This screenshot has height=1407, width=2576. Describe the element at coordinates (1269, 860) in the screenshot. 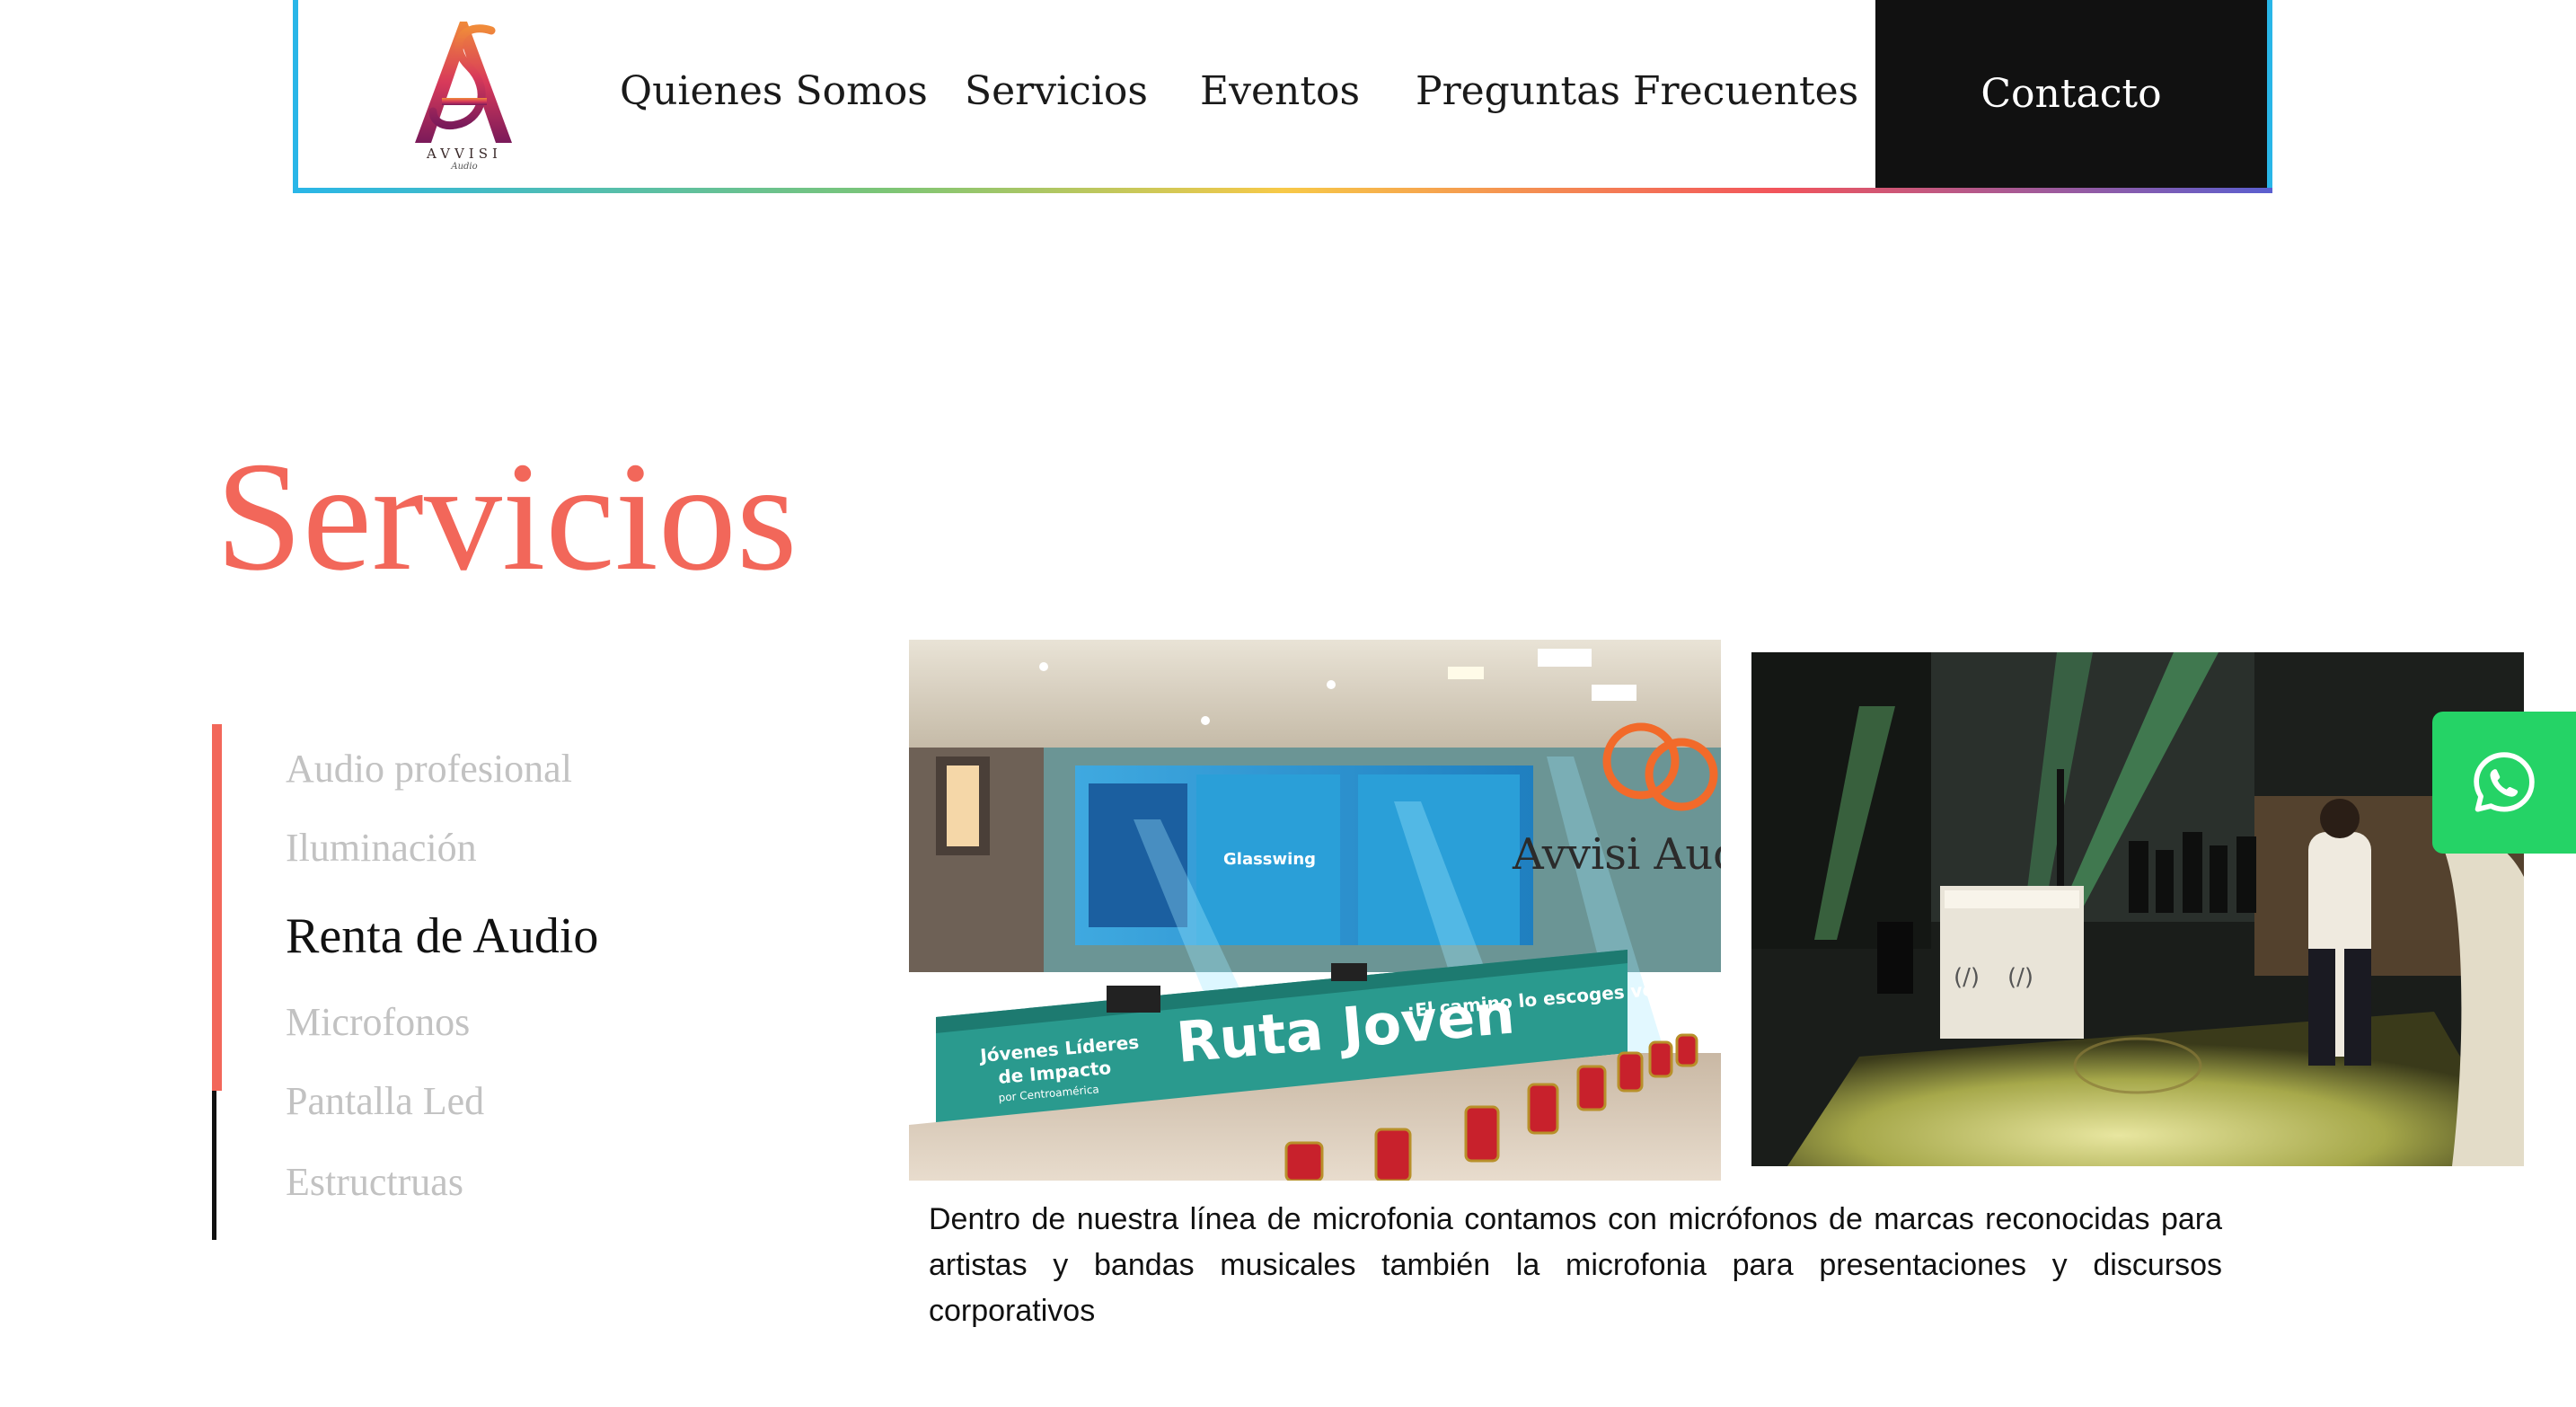

I see `screen-brand-text: Glasswing` at that location.